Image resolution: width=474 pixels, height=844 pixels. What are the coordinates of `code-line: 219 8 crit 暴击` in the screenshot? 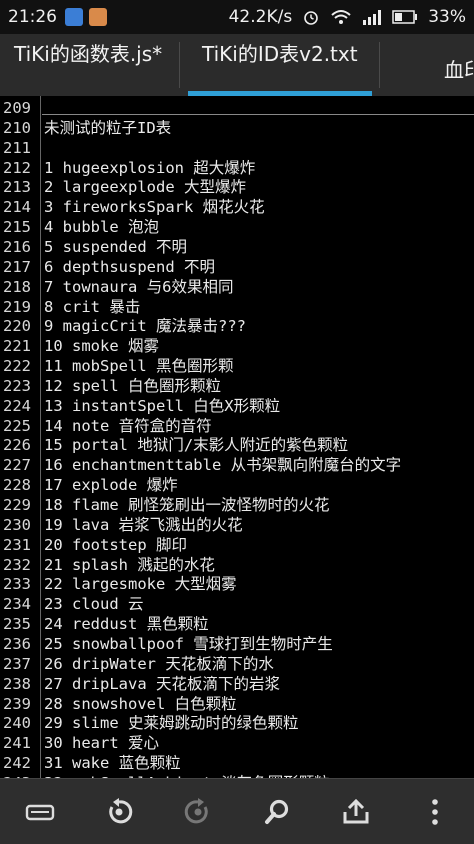 It's located at (237, 307).